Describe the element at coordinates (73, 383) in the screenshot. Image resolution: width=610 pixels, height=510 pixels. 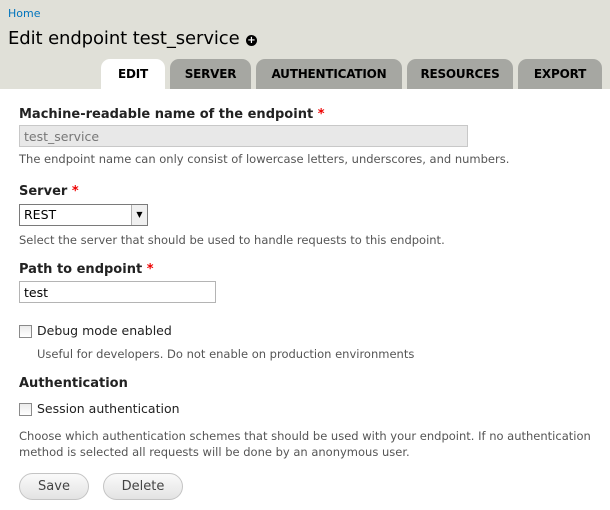
I see `authentication-section-title: Authentication` at that location.